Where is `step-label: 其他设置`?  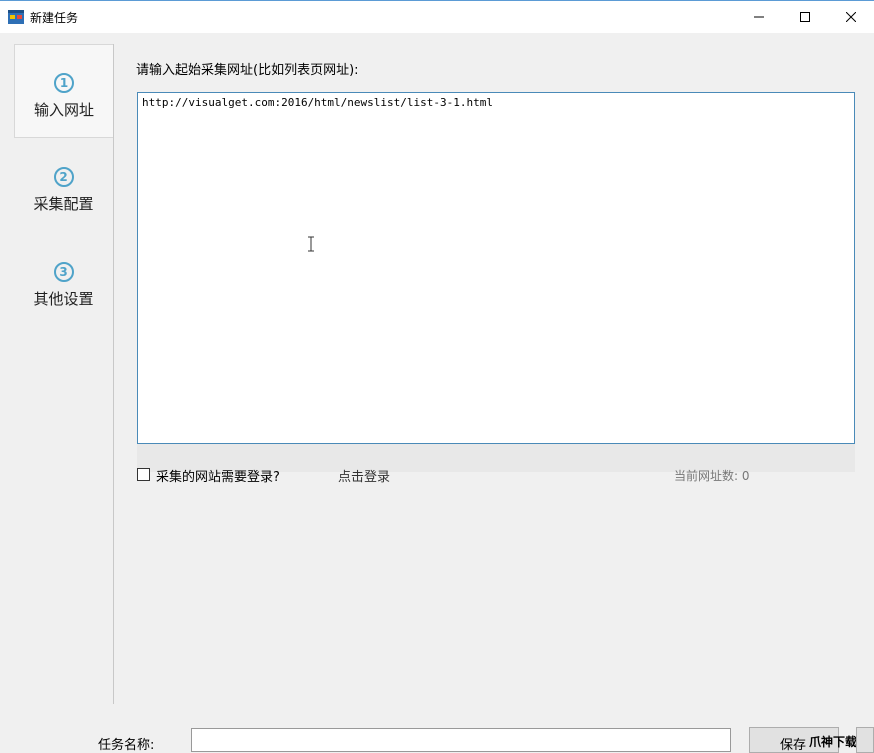 step-label: 其他设置 is located at coordinates (63, 299).